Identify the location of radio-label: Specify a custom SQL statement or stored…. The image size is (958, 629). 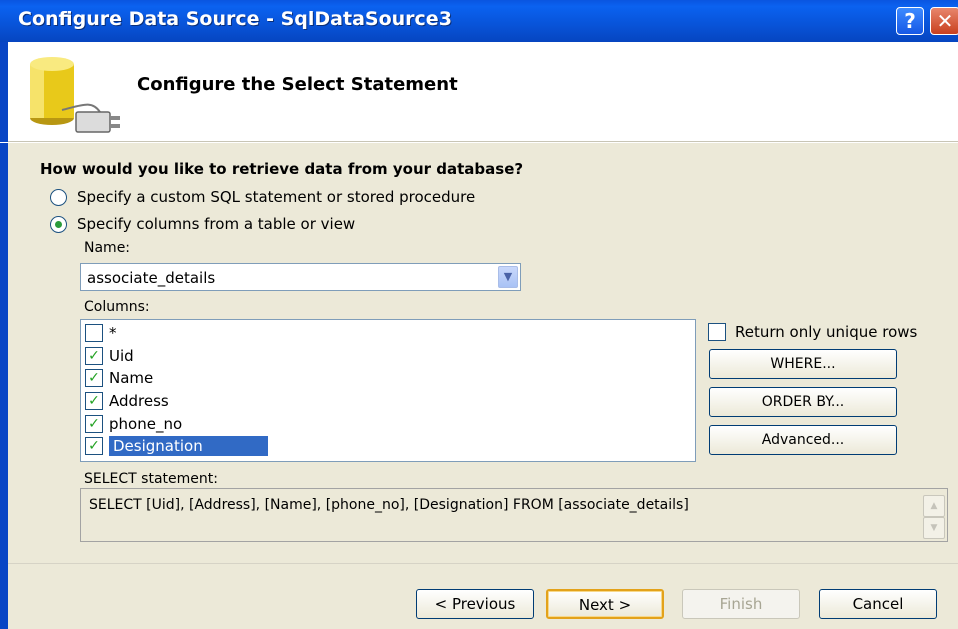
(276, 197).